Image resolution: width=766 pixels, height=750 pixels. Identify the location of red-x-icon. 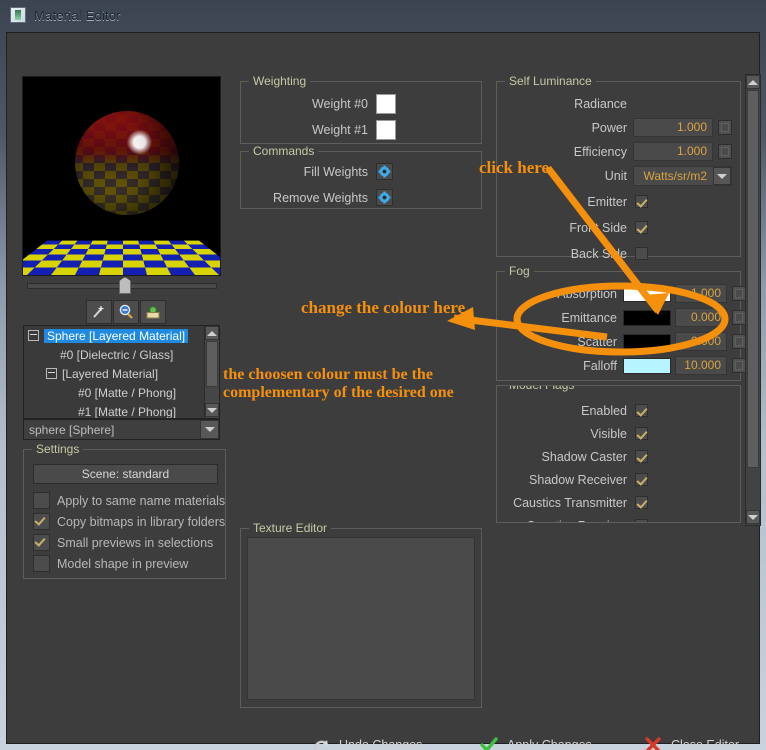
(653, 743).